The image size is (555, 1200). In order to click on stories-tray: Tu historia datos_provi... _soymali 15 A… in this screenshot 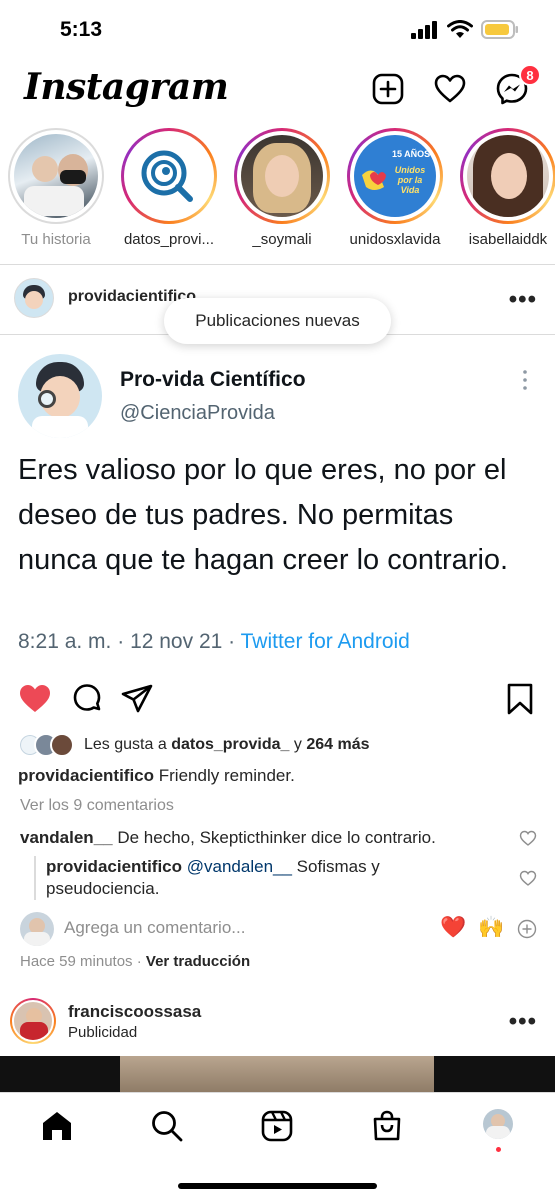, I will do `click(277, 194)`.